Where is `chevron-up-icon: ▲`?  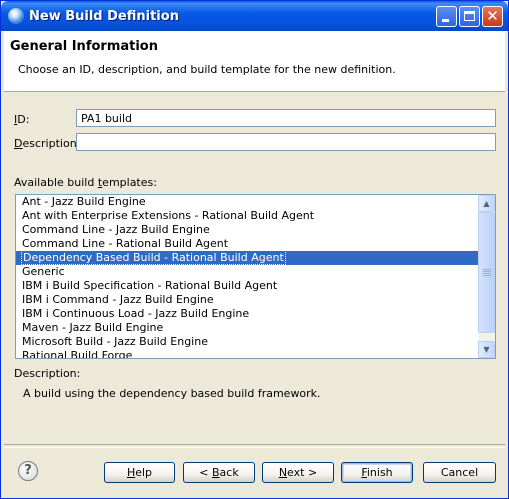
chevron-up-icon: ▲ is located at coordinates (486, 203).